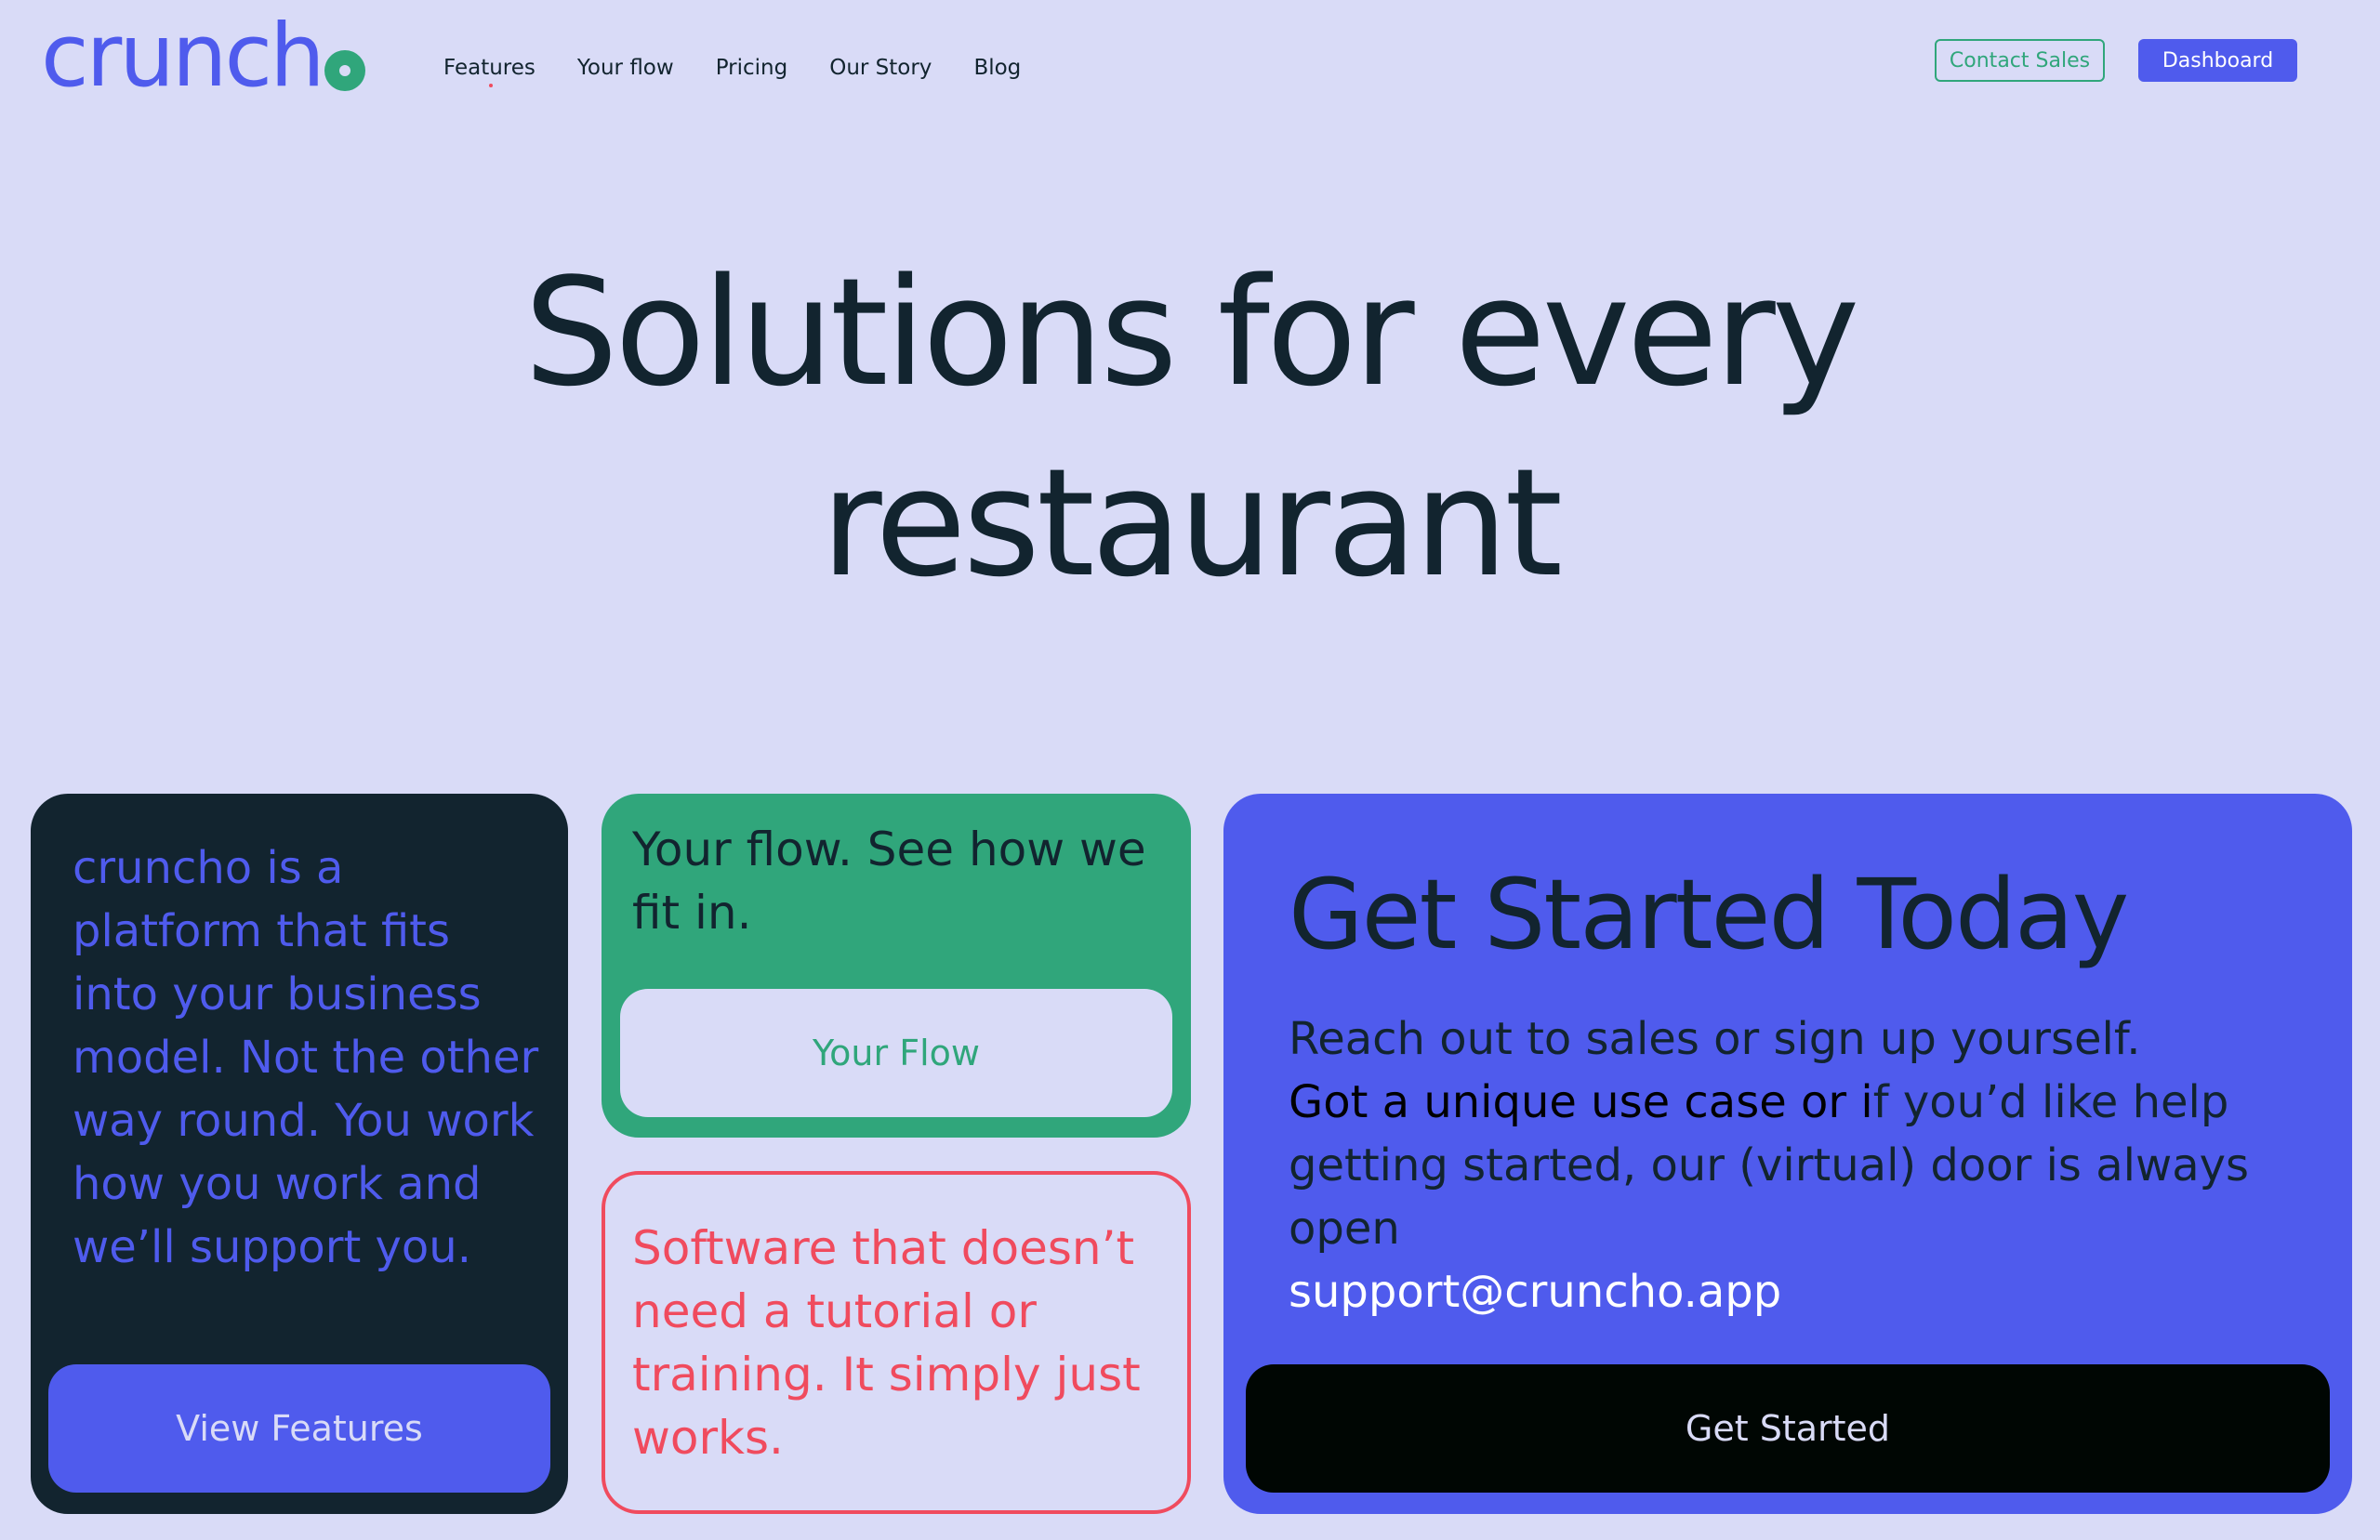 The width and height of the screenshot is (2380, 1540). I want to click on hero-line-1: Solutions for every, so click(1191, 332).